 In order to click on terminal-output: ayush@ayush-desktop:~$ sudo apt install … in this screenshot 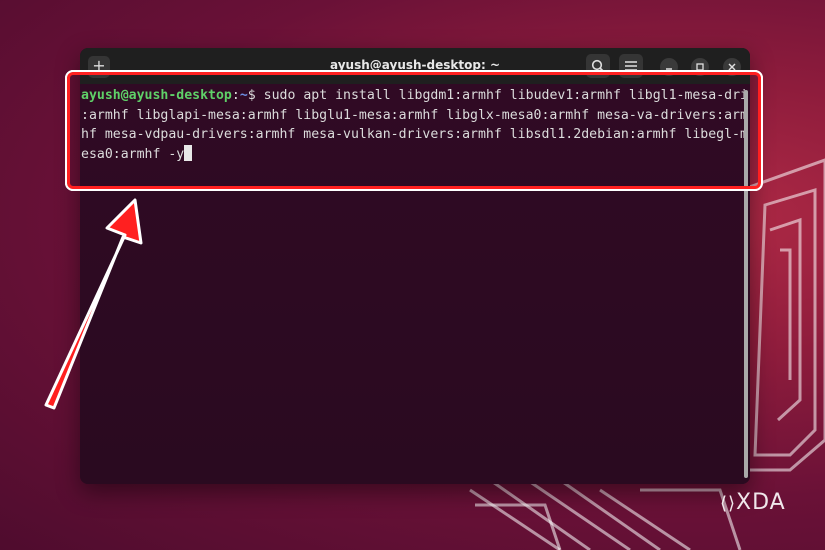, I will do `click(414, 125)`.